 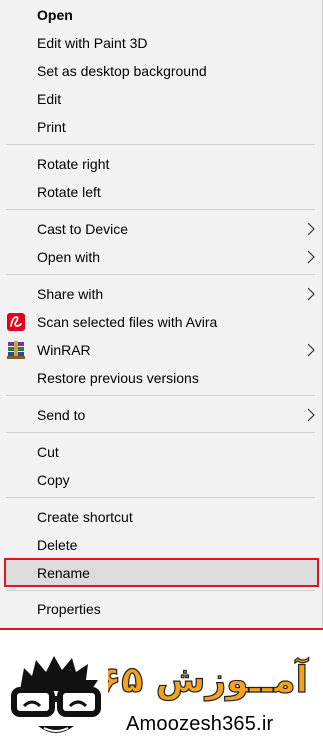 I want to click on menu-item-copy: Copy, so click(x=161, y=480).